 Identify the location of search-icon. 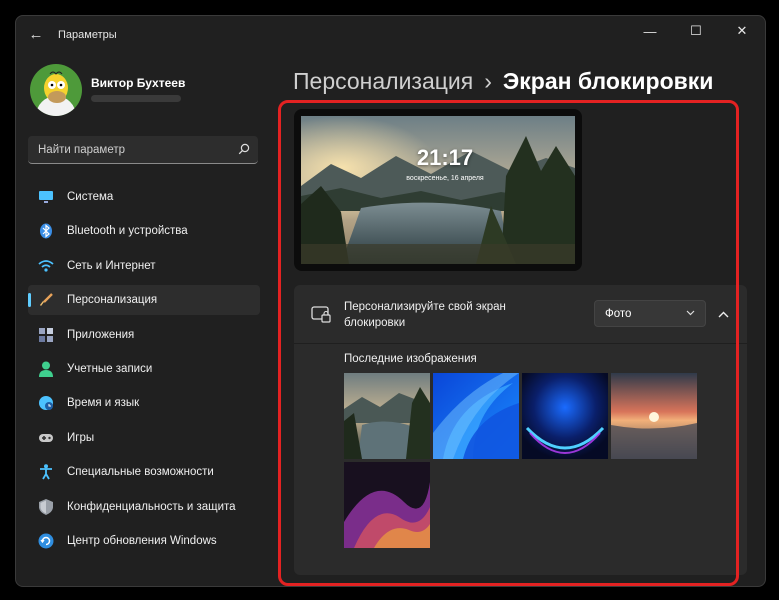
(244, 149).